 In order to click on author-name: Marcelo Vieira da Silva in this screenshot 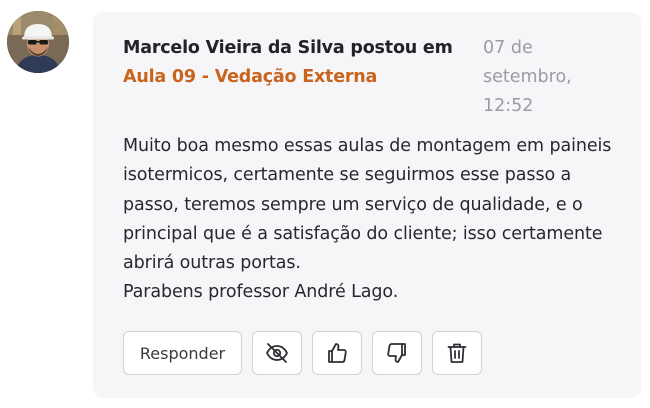, I will do `click(234, 48)`.